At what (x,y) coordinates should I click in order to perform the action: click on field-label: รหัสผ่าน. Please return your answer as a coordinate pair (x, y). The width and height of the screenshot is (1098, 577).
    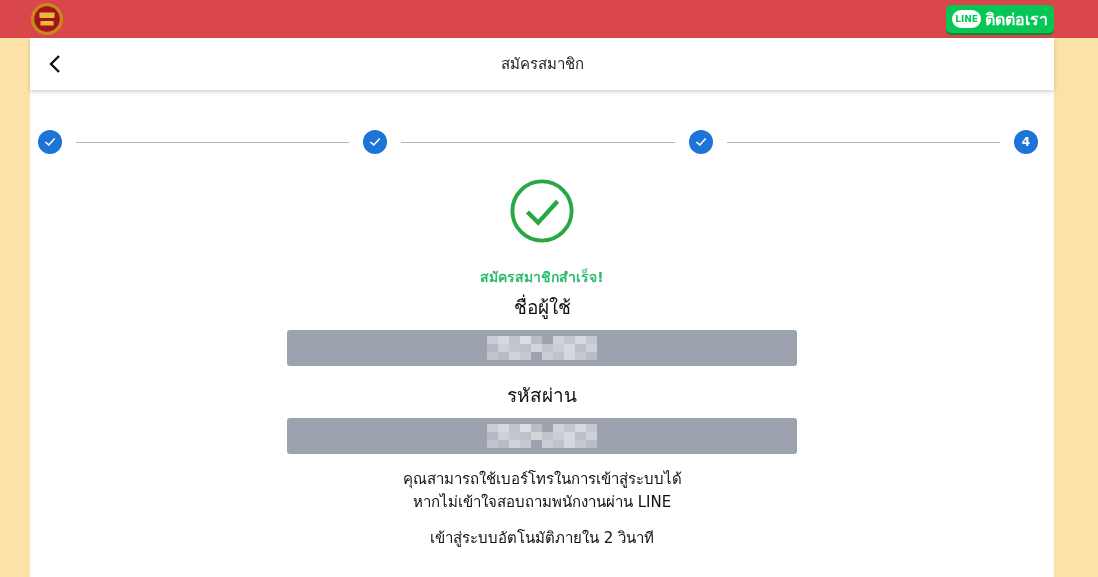
    Looking at the image, I should click on (542, 395).